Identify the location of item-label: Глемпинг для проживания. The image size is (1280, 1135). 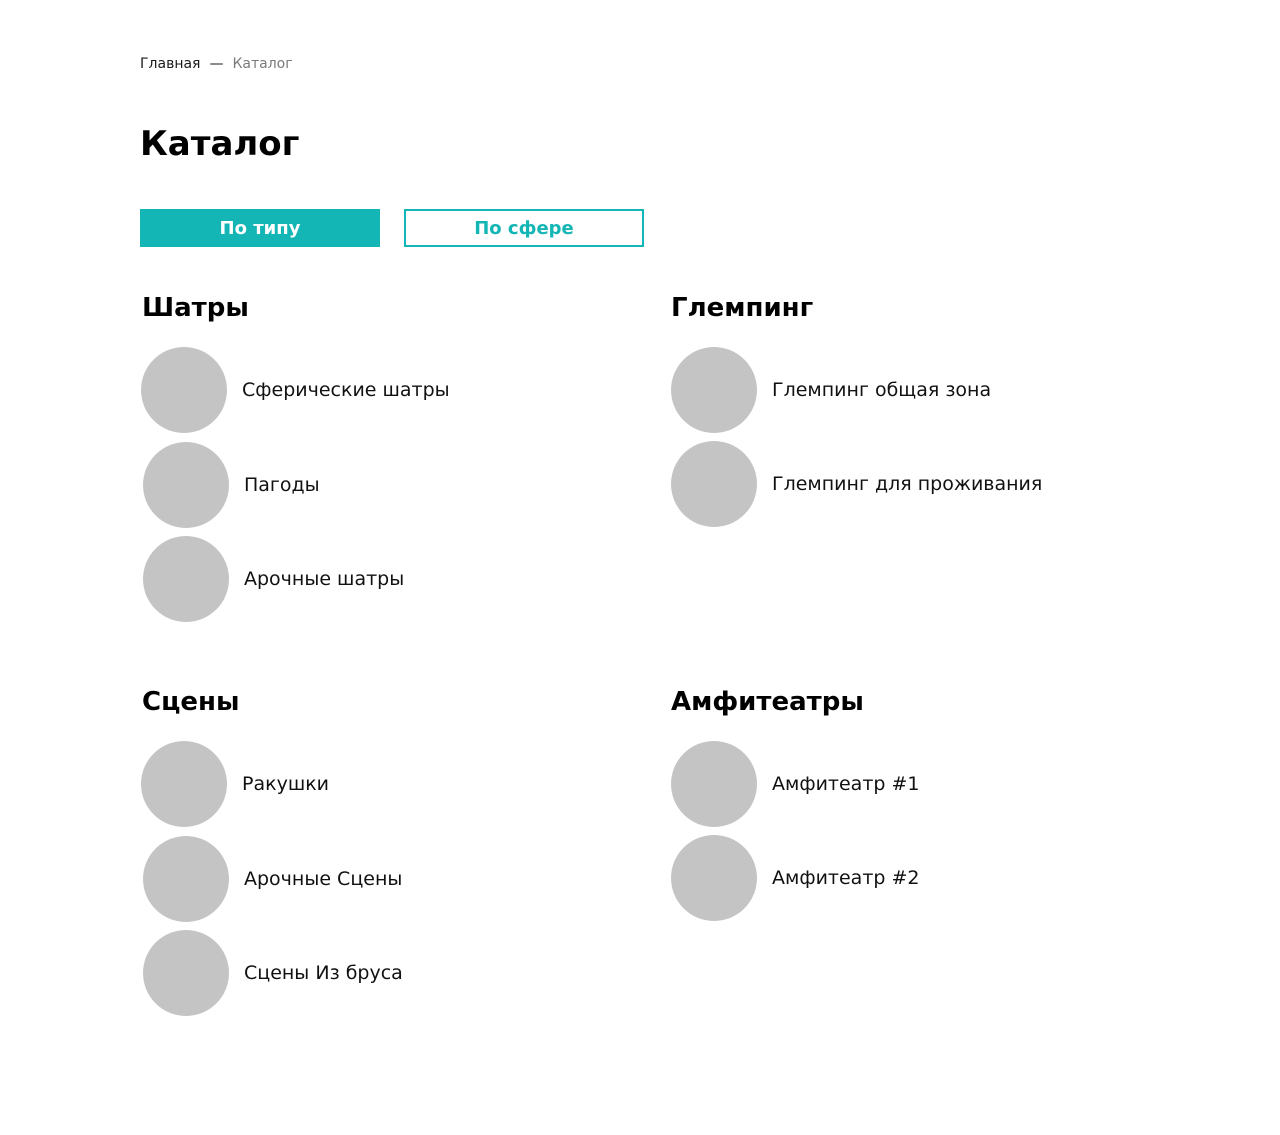
(907, 484).